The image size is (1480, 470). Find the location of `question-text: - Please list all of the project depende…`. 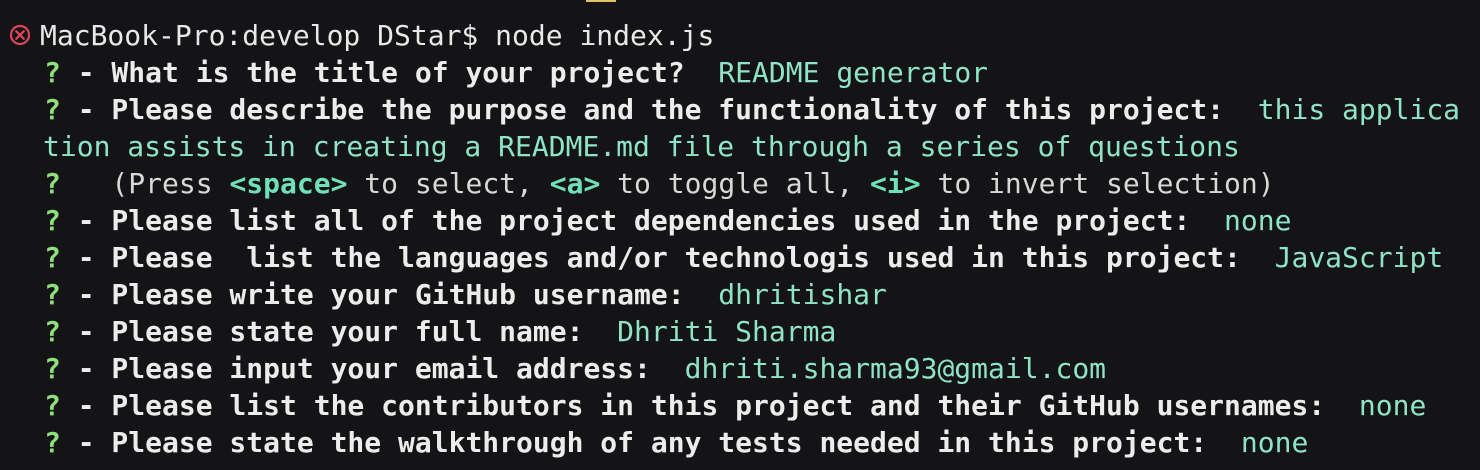

question-text: - Please list all of the project depende… is located at coordinates (634, 220).